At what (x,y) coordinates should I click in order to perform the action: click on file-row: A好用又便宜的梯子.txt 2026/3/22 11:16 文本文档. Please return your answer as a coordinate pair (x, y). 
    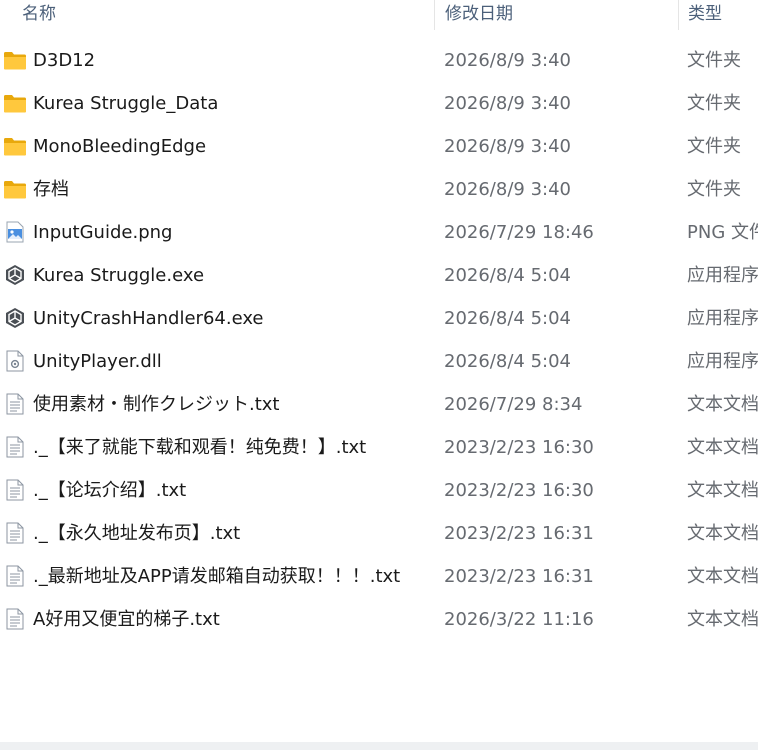
    Looking at the image, I should click on (379, 619).